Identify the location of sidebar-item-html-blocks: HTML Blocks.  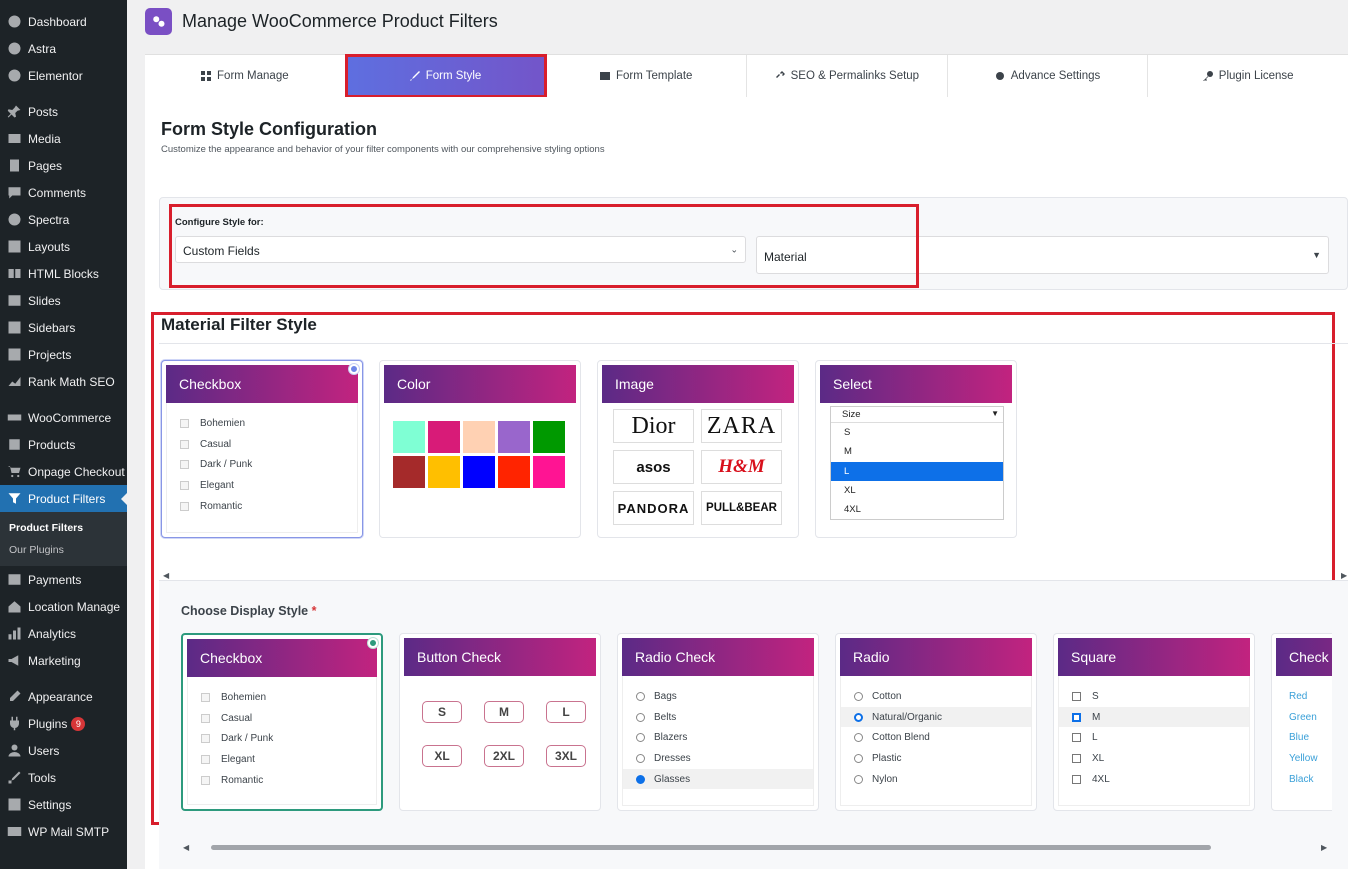
(63, 273).